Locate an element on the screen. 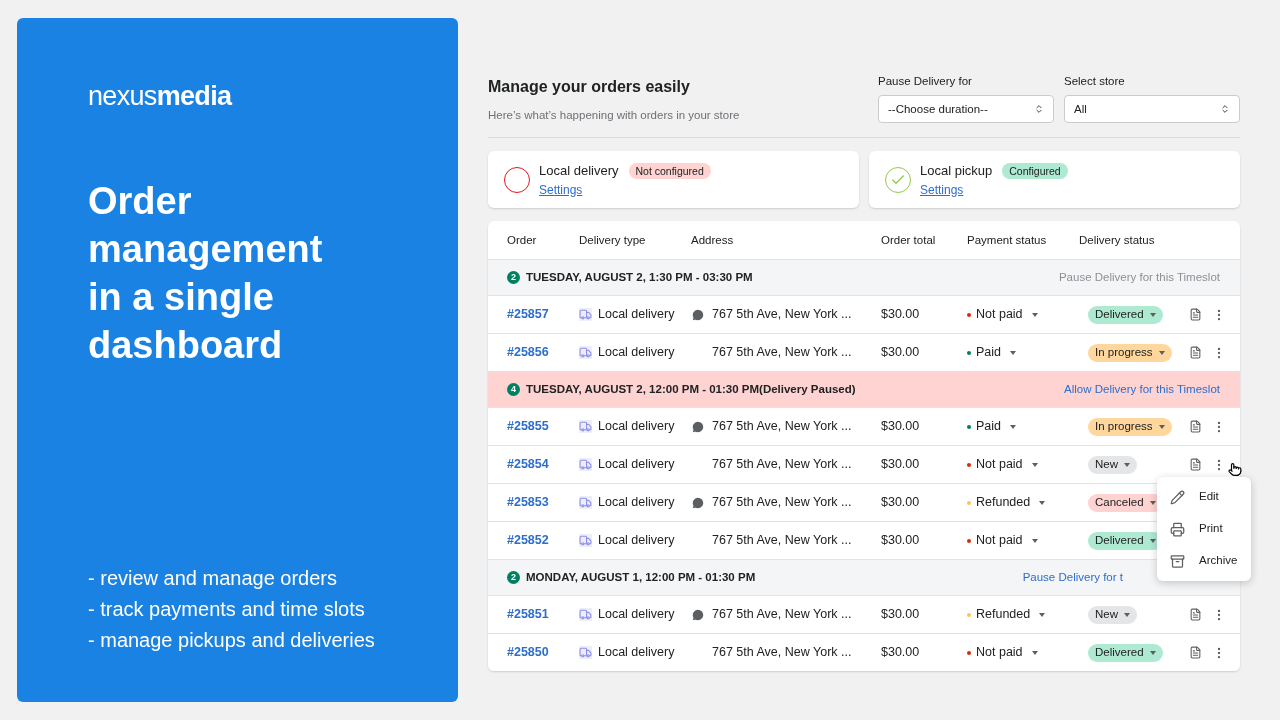 Image resolution: width=1280 pixels, height=720 pixels. column-header: Payment status is located at coordinates (1007, 240).